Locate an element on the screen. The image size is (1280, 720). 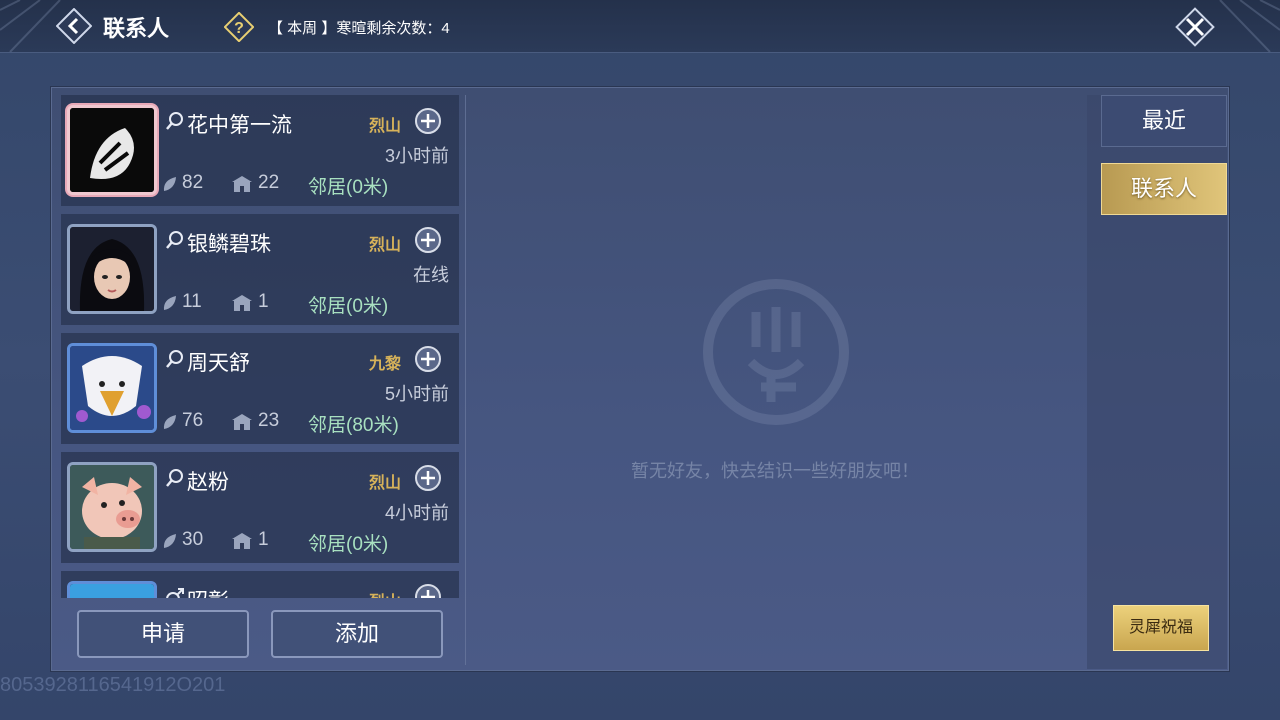
tab-column: 最近 联系人 is located at coordinates (1157, 382).